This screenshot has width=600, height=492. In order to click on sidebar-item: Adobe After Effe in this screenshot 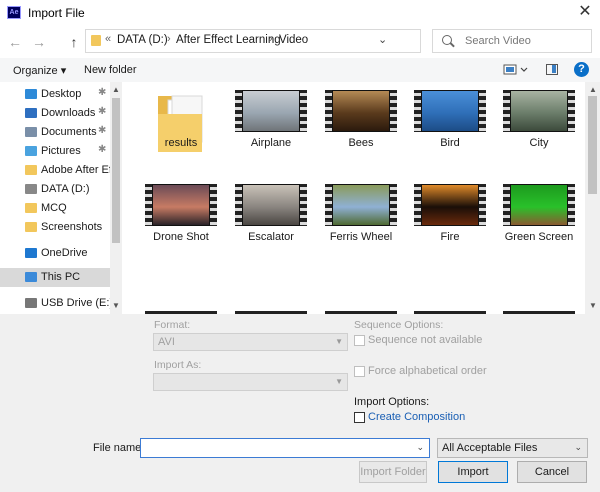, I will do `click(55, 170)`.